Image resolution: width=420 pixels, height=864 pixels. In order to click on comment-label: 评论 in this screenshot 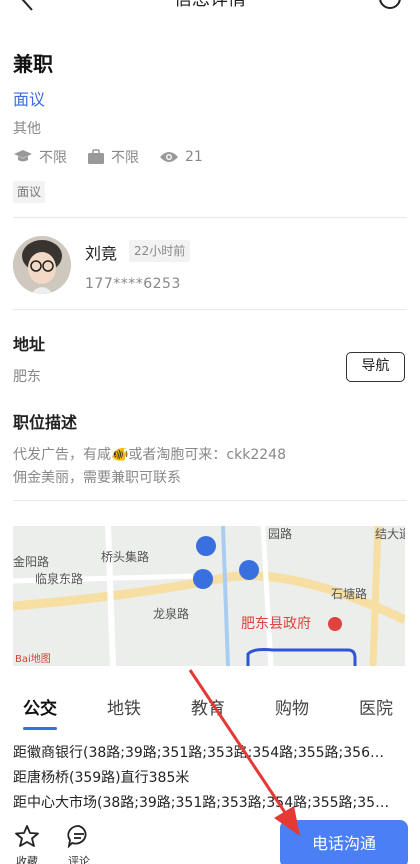, I will do `click(79, 859)`.